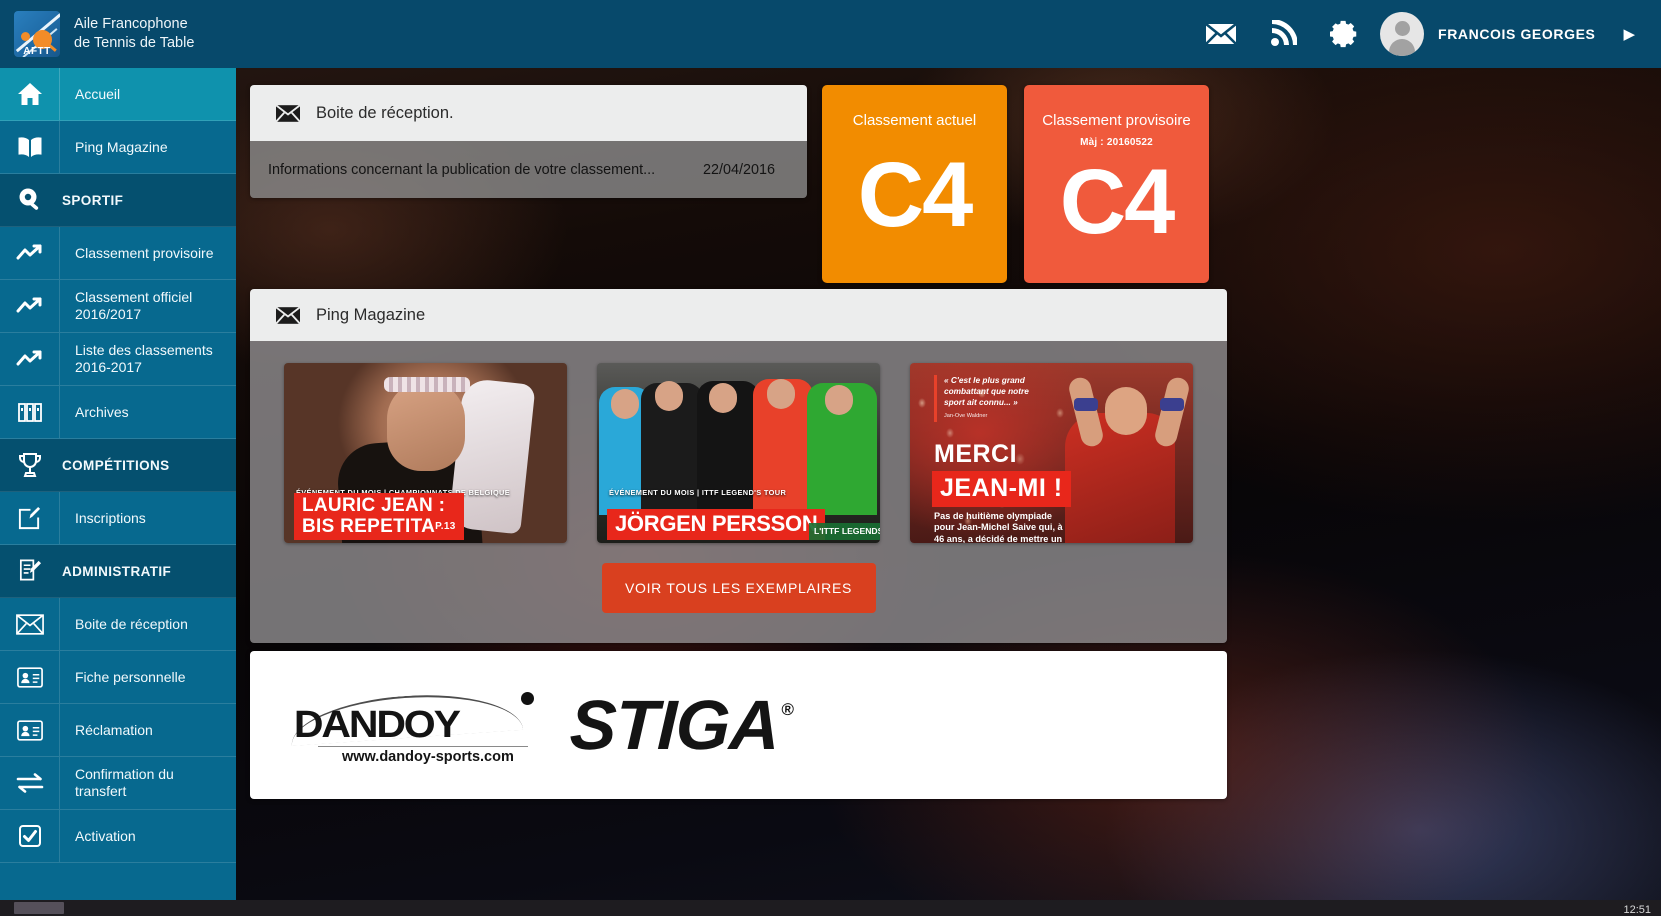 Image resolution: width=1661 pixels, height=916 pixels. I want to click on sidebar-item-archives: Archives, so click(118, 412).